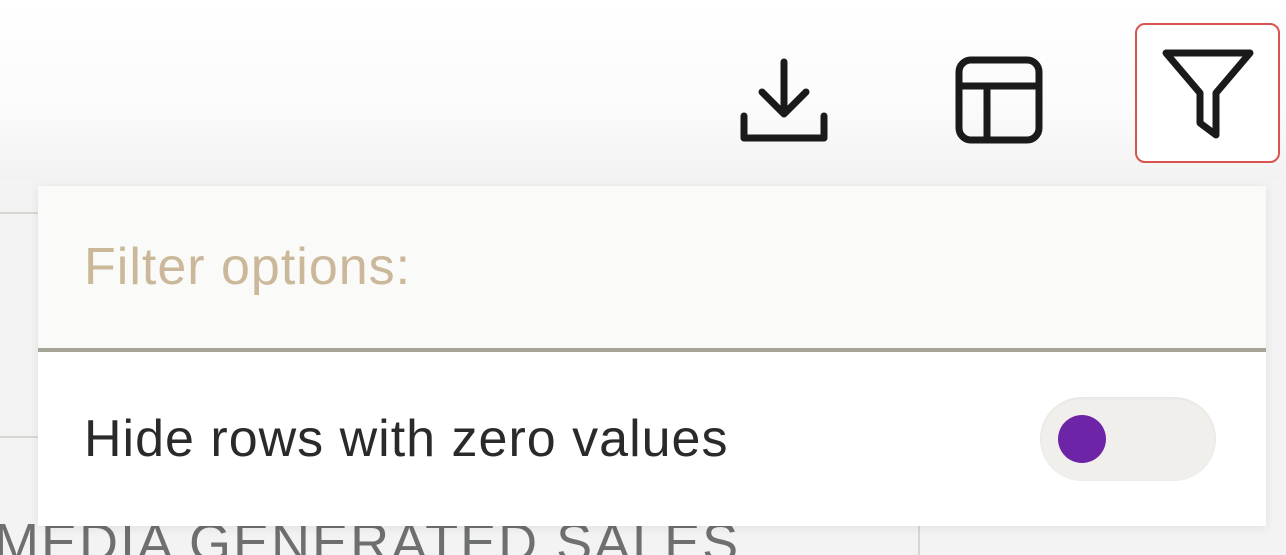  I want to click on filter-icon, so click(1207, 94).